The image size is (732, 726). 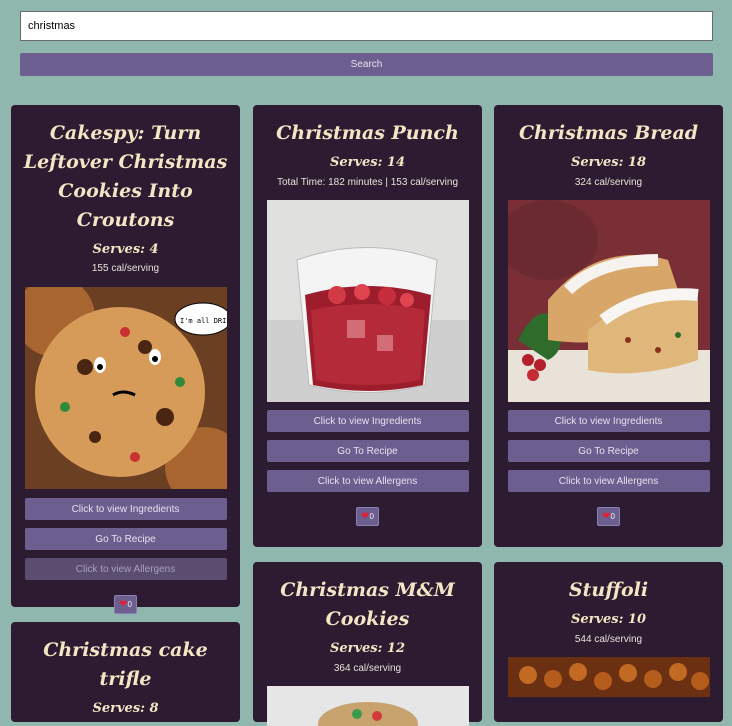 I want to click on recipe-serves: Serves: 10, so click(x=608, y=619).